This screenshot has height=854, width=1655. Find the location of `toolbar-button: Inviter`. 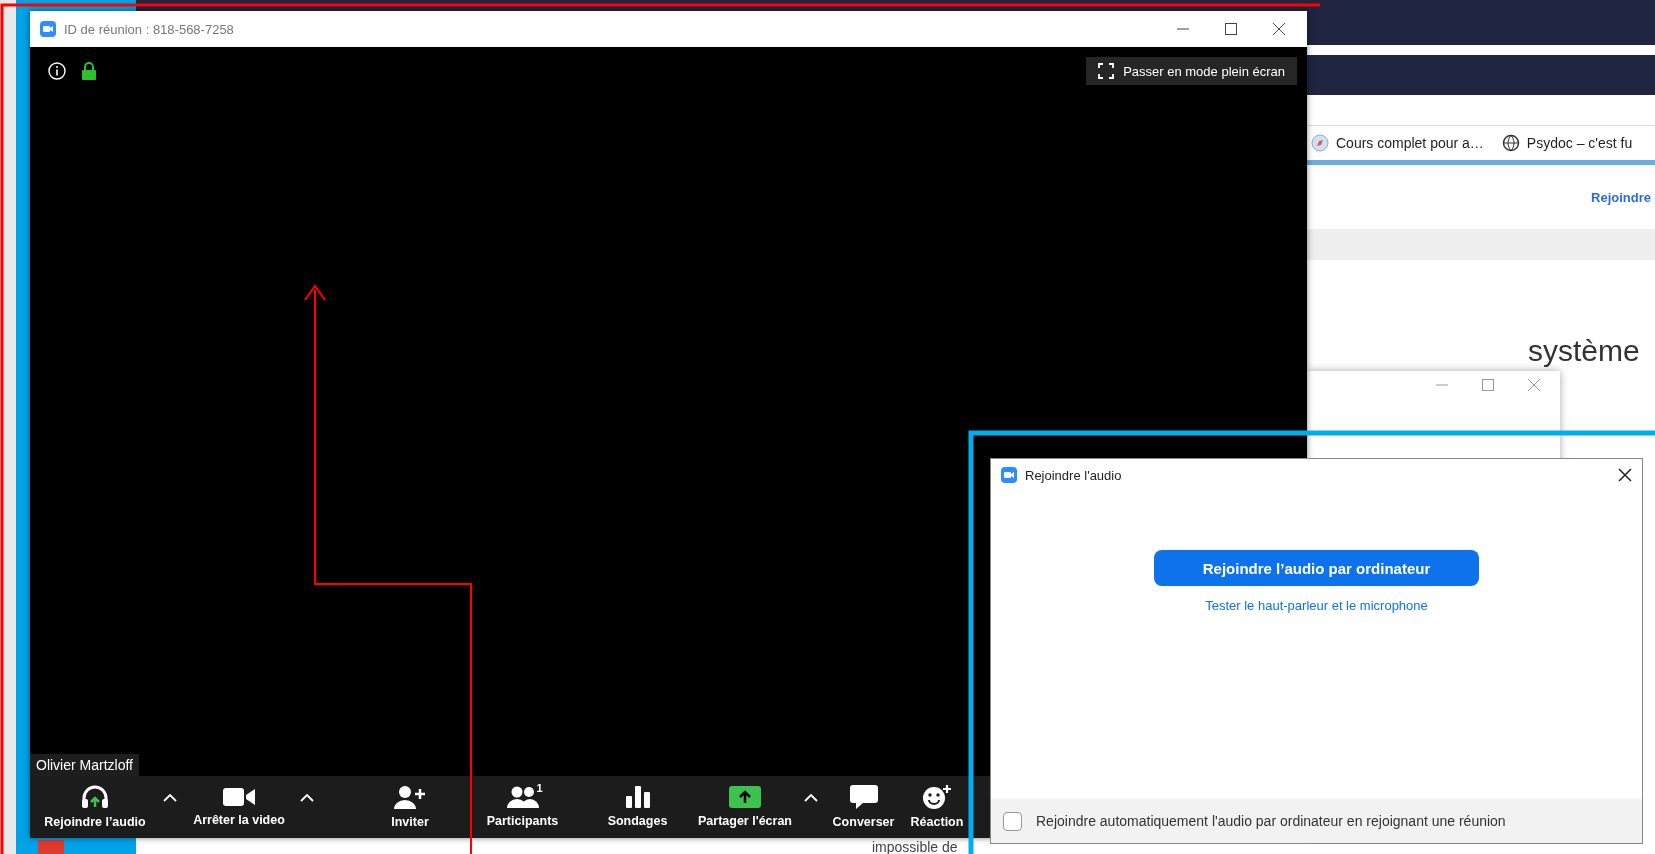

toolbar-button: Inviter is located at coordinates (410, 807).